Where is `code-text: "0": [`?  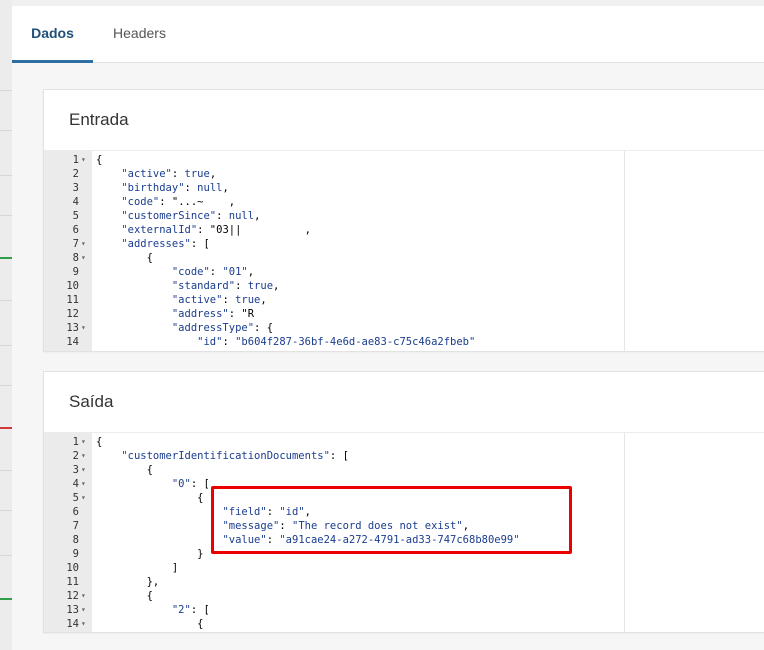 code-text: "0": [ is located at coordinates (190, 484).